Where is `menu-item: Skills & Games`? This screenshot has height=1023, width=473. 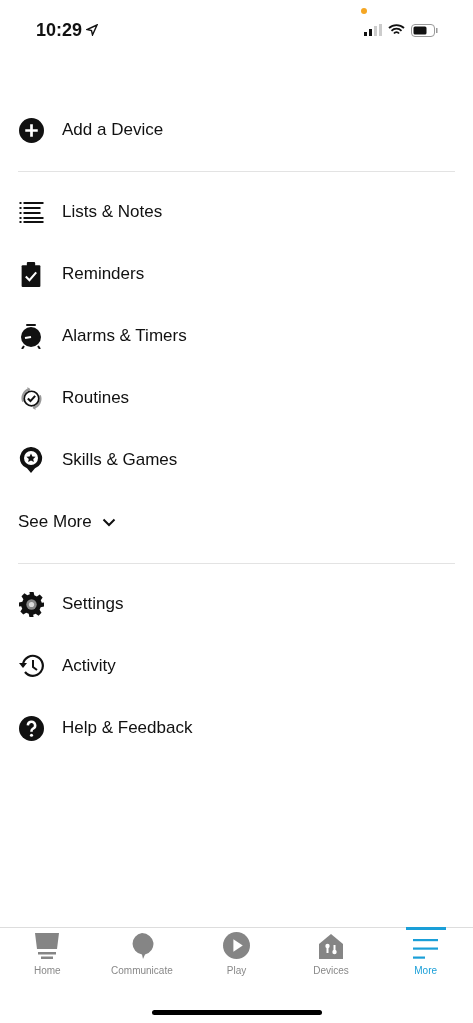 menu-item: Skills & Games is located at coordinates (236, 460).